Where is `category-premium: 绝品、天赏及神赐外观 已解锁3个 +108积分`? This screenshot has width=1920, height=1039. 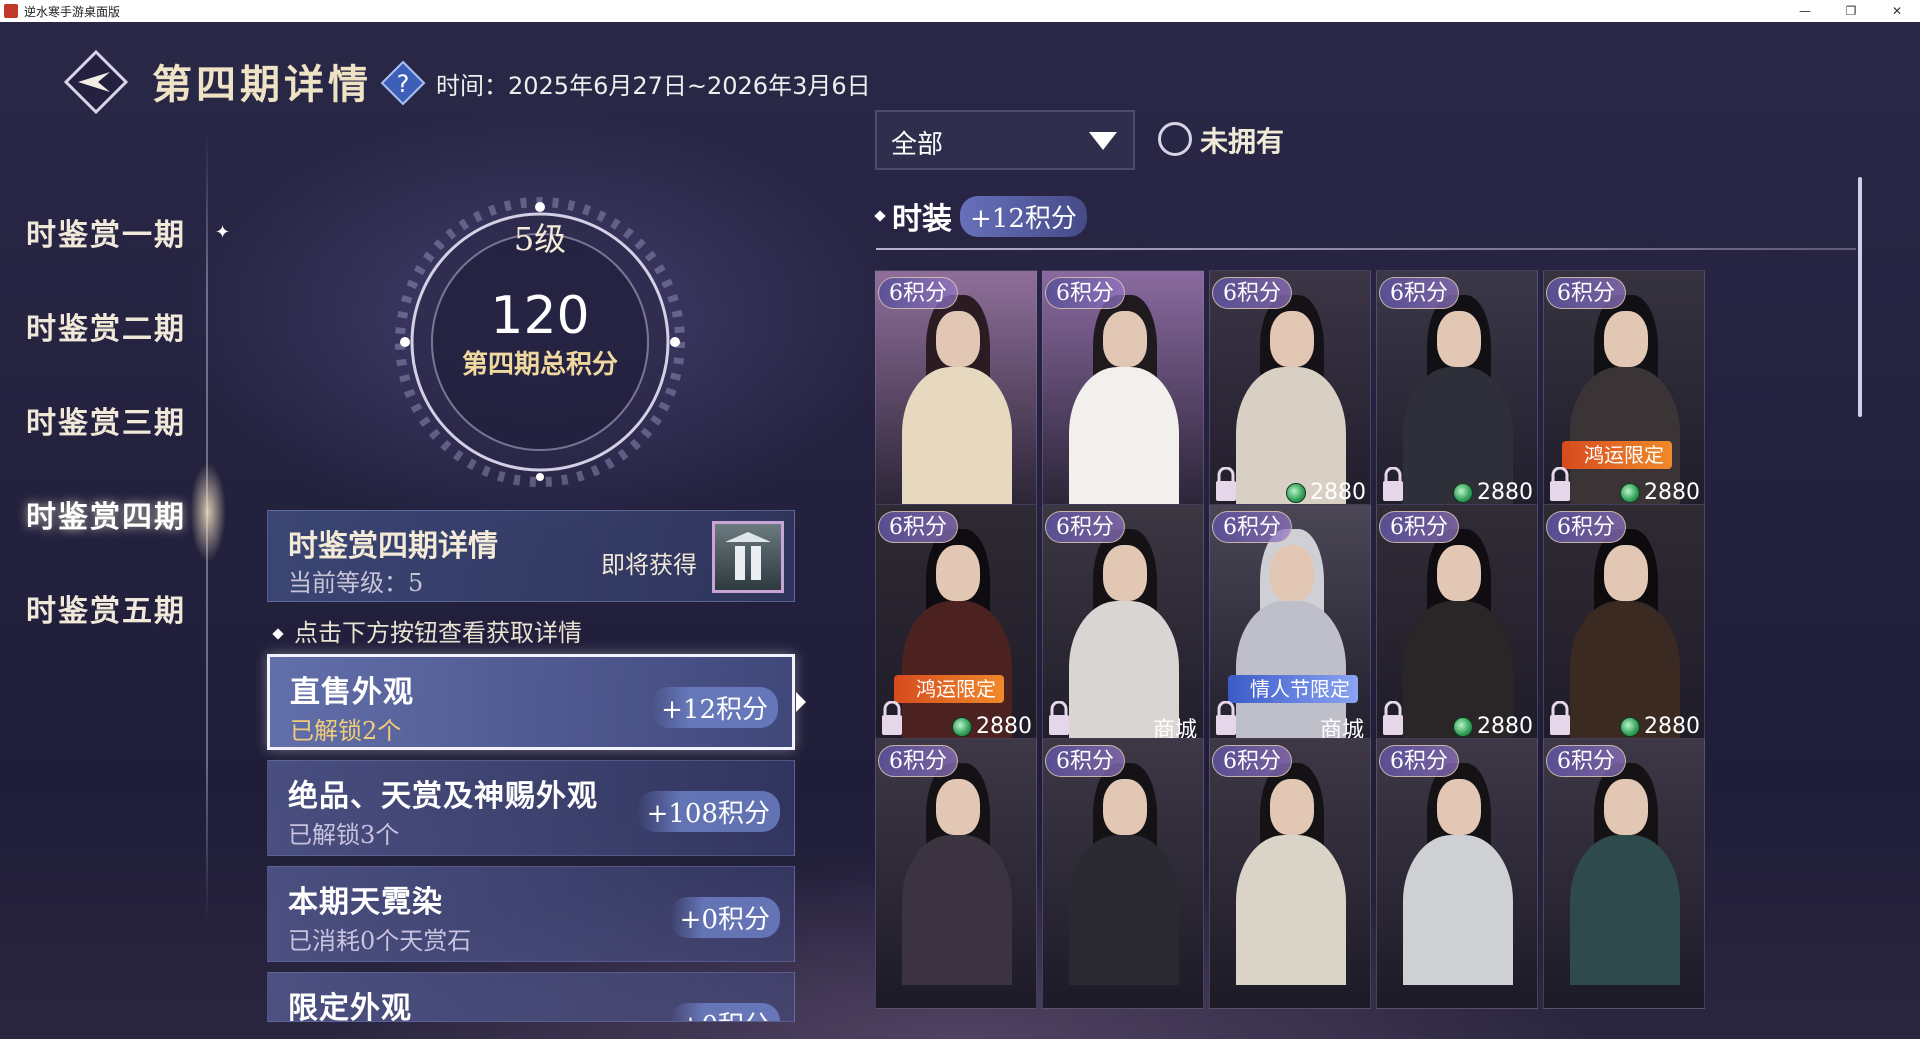 category-premium: 绝品、天赏及神赐外观 已解锁3个 +108积分 is located at coordinates (531, 808).